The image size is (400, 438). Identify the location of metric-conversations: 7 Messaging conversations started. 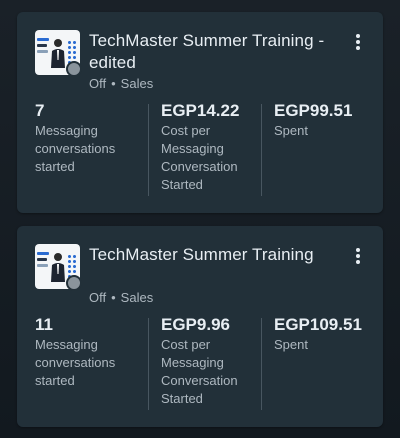
(87, 150).